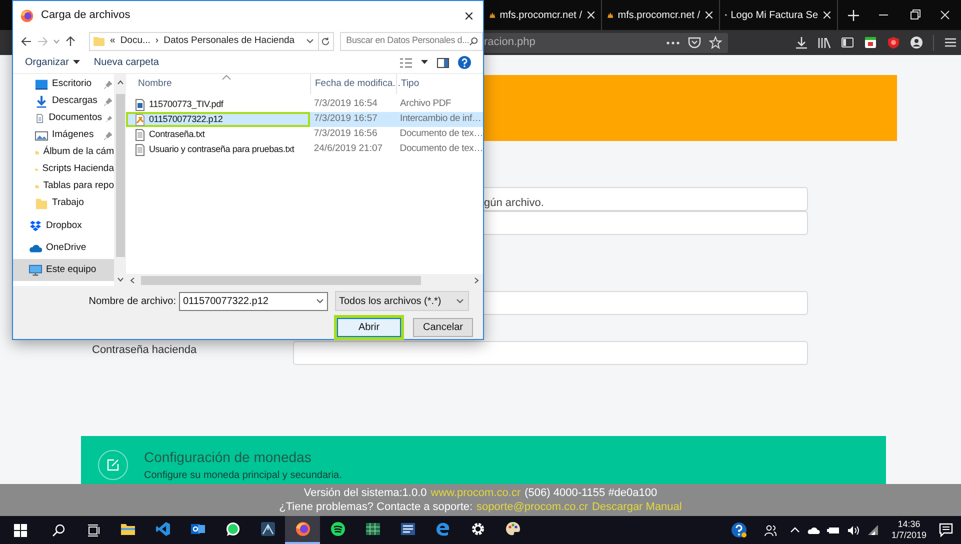 The image size is (961, 544). Describe the element at coordinates (268, 529) in the screenshot. I see `network-icon` at that location.